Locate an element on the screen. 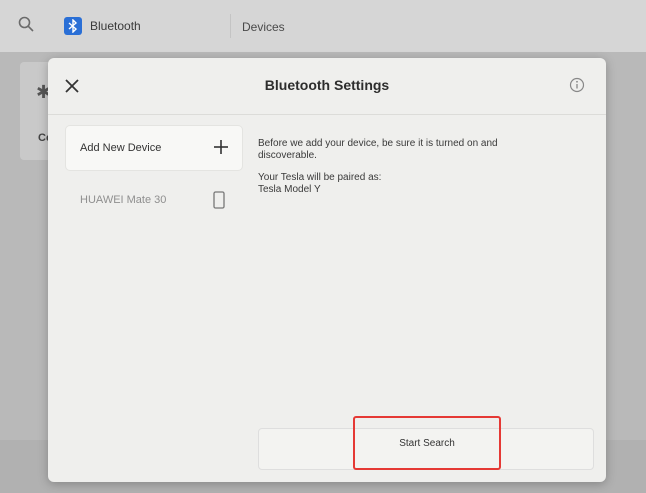 The image size is (646, 493). modal-header: Bluetooth Settings is located at coordinates (327, 86).